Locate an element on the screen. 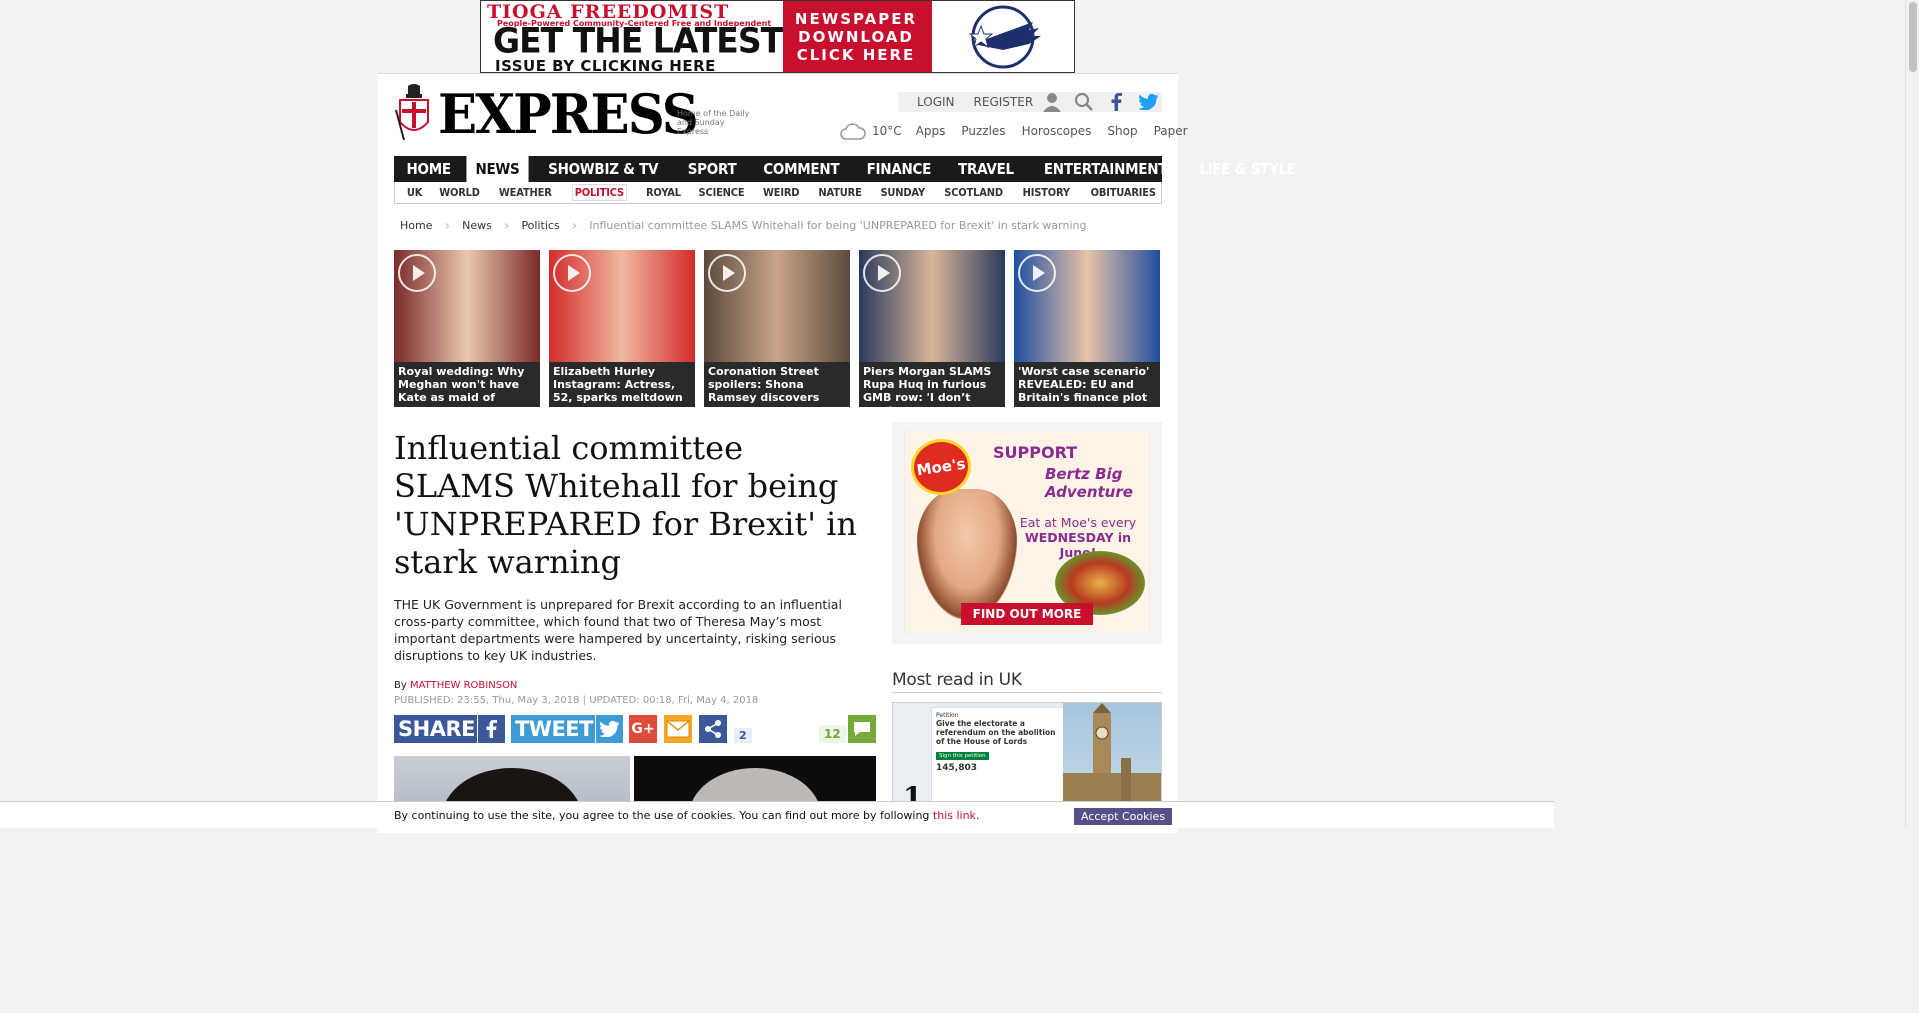  subnav-item-sunday: SUNDAY is located at coordinates (902, 192).